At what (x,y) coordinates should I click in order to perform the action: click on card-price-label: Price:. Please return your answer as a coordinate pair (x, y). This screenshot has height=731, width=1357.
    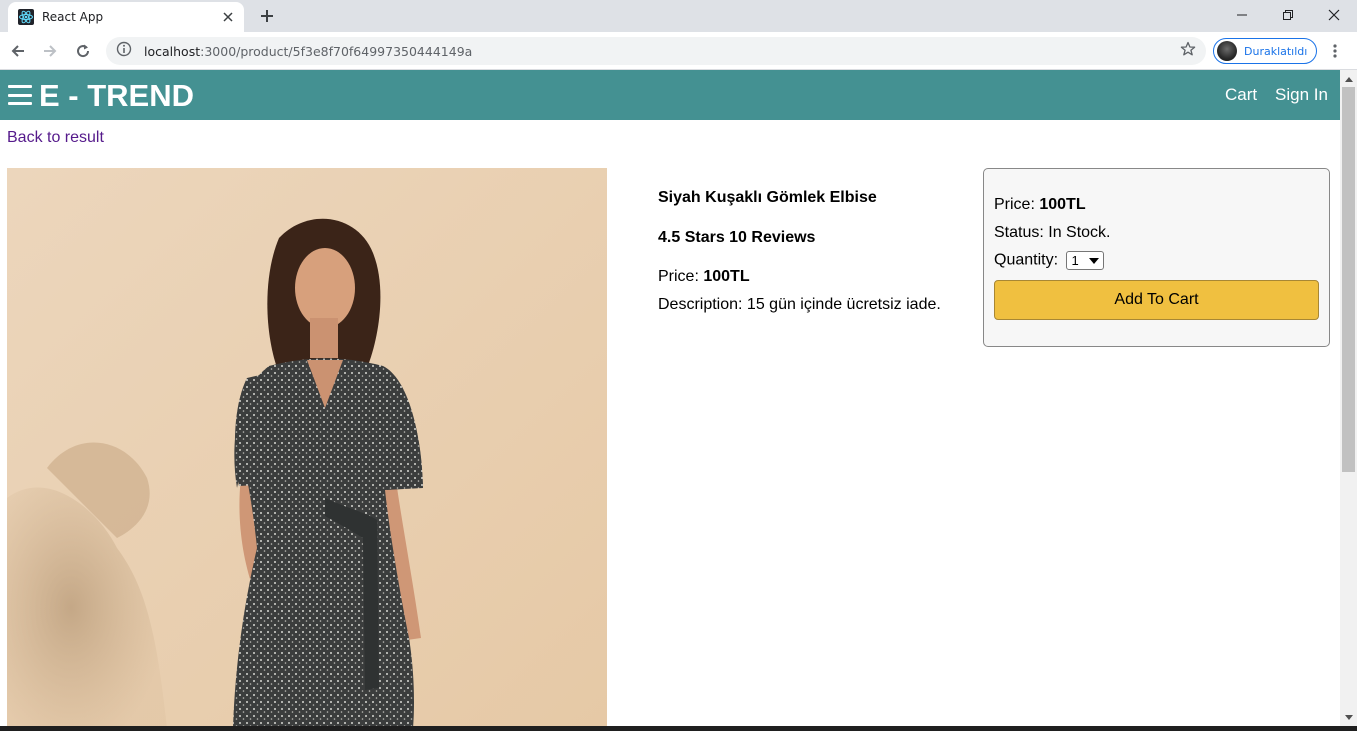
    Looking at the image, I should click on (1017, 204).